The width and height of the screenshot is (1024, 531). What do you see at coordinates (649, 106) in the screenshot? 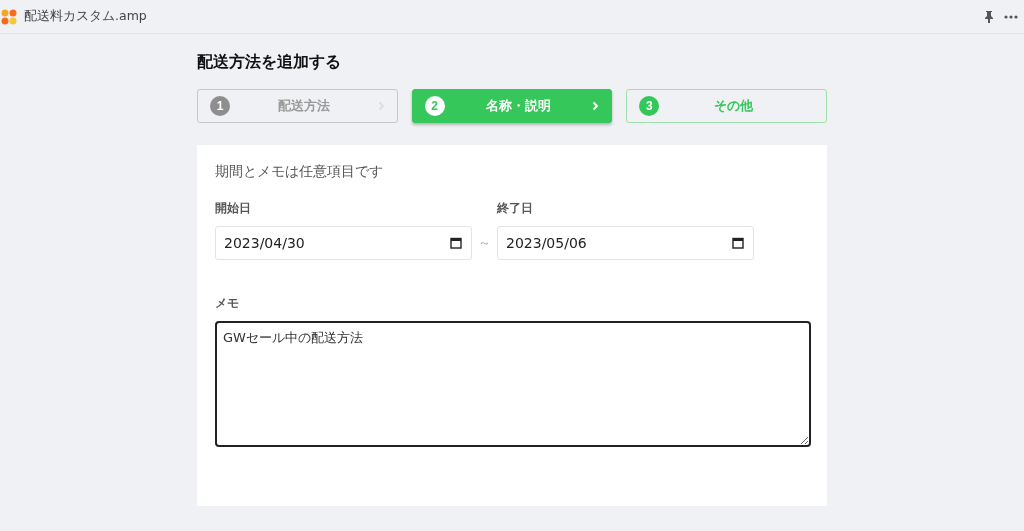
I see `step-number: 3` at bounding box center [649, 106].